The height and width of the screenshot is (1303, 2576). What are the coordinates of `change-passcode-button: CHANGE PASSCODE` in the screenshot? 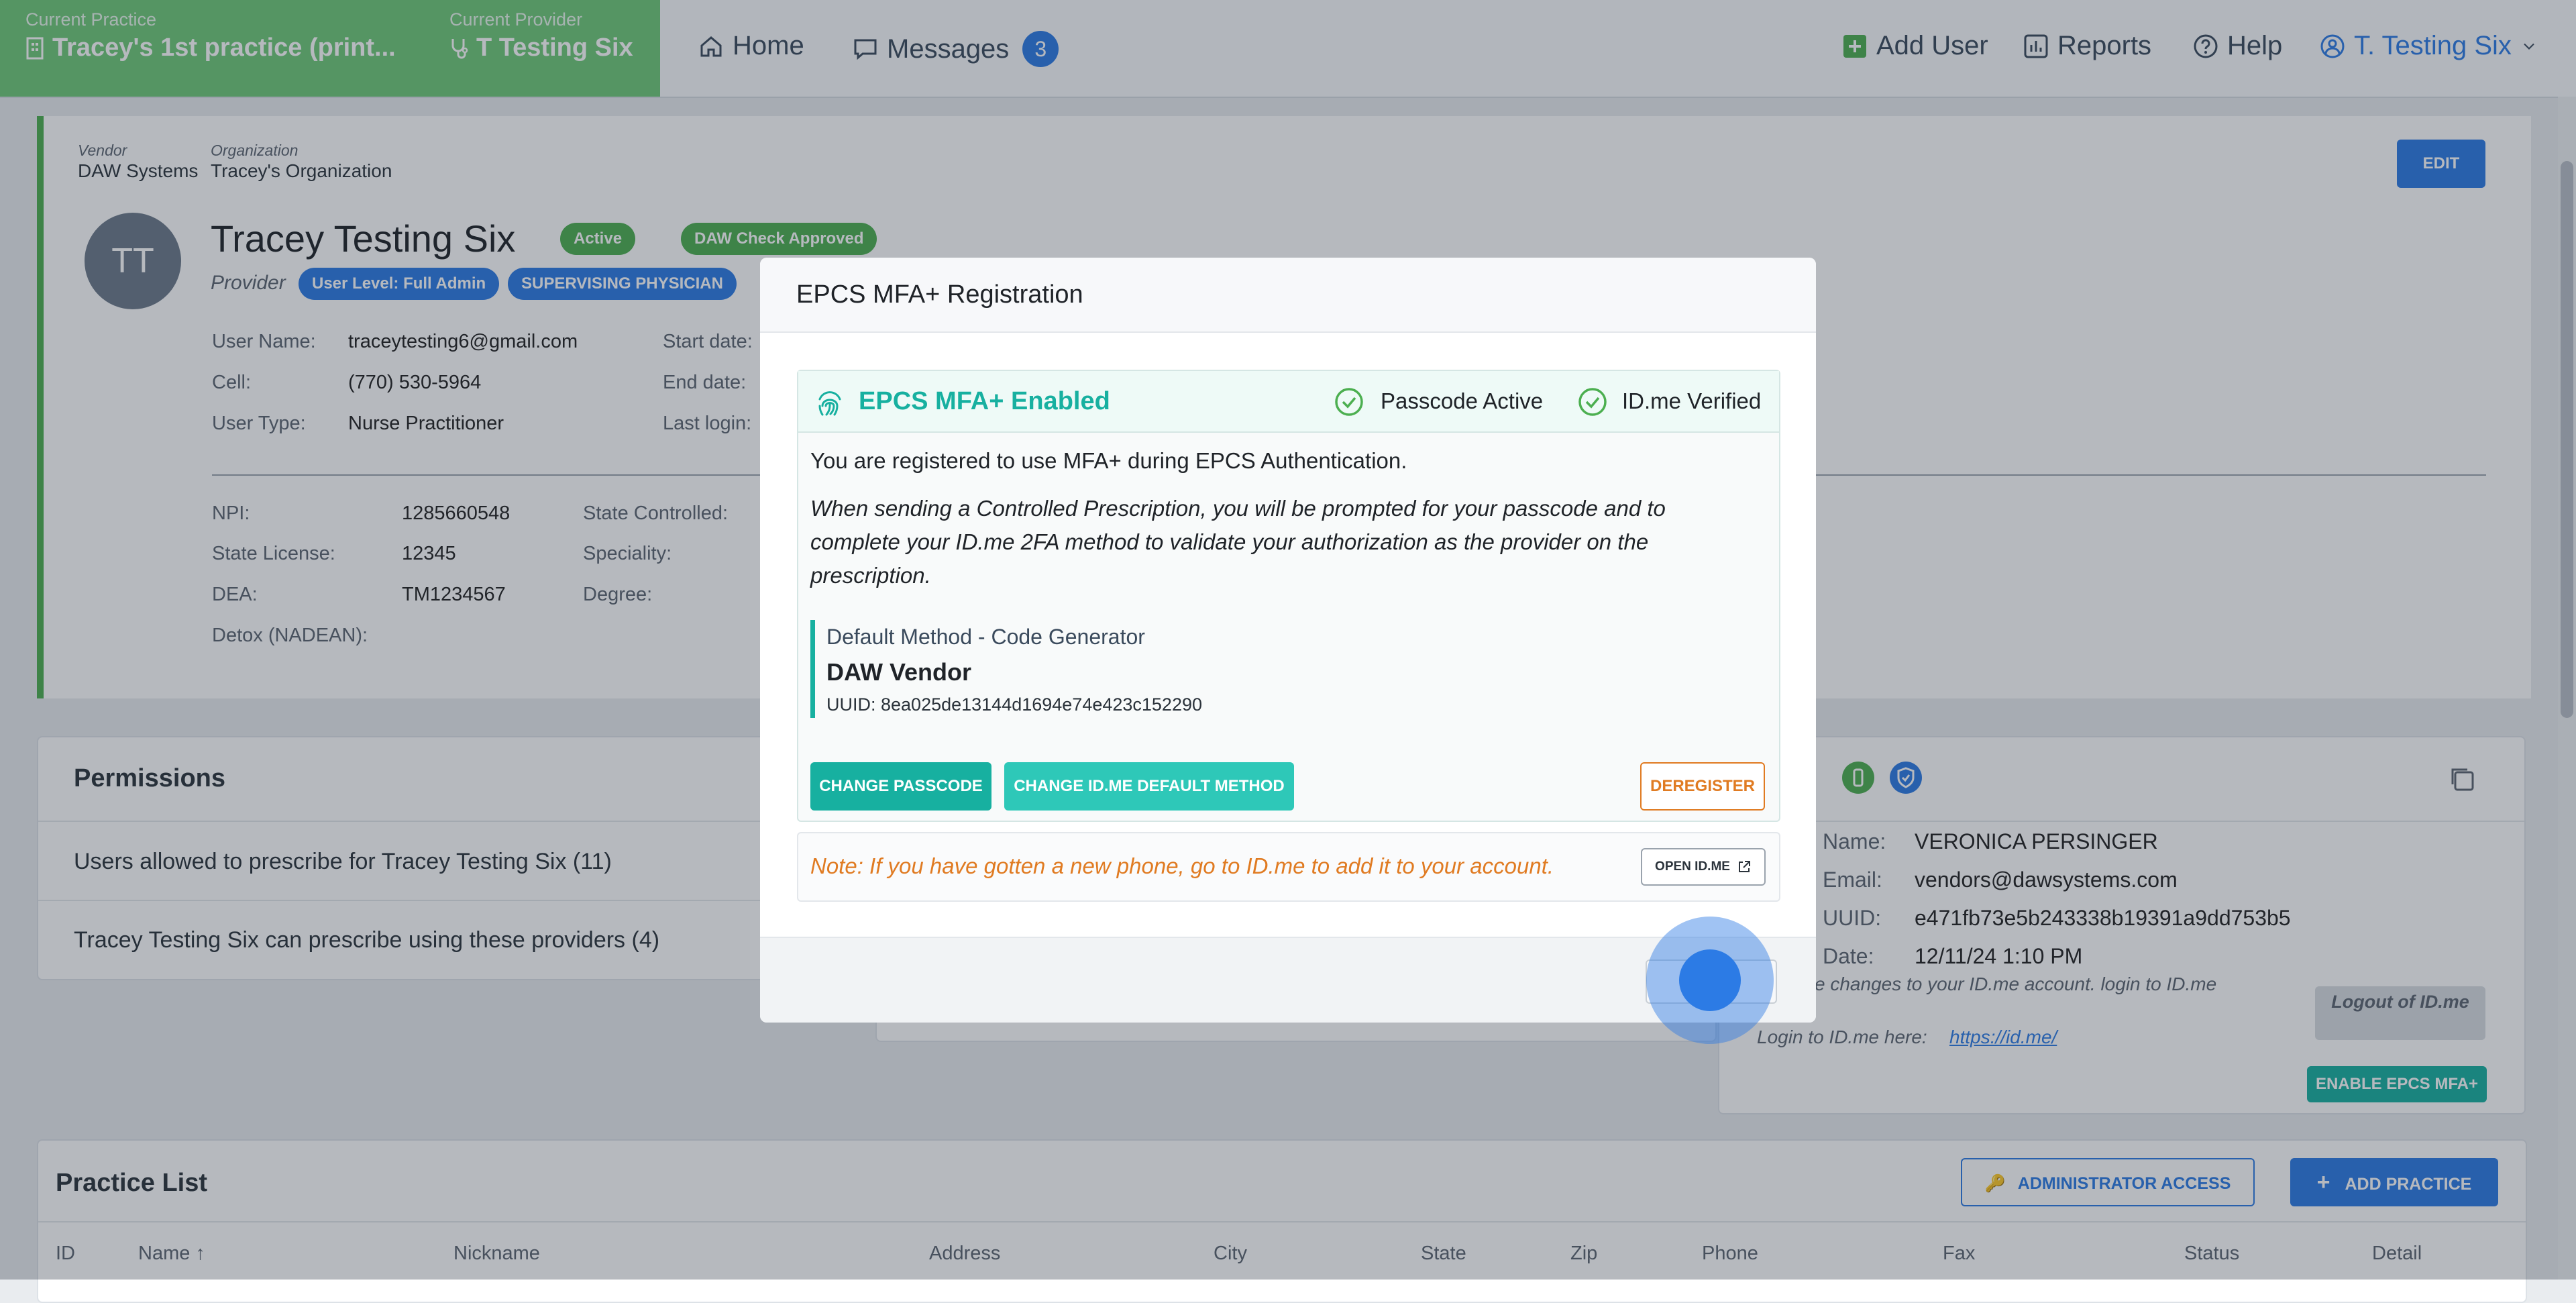 It's located at (900, 786).